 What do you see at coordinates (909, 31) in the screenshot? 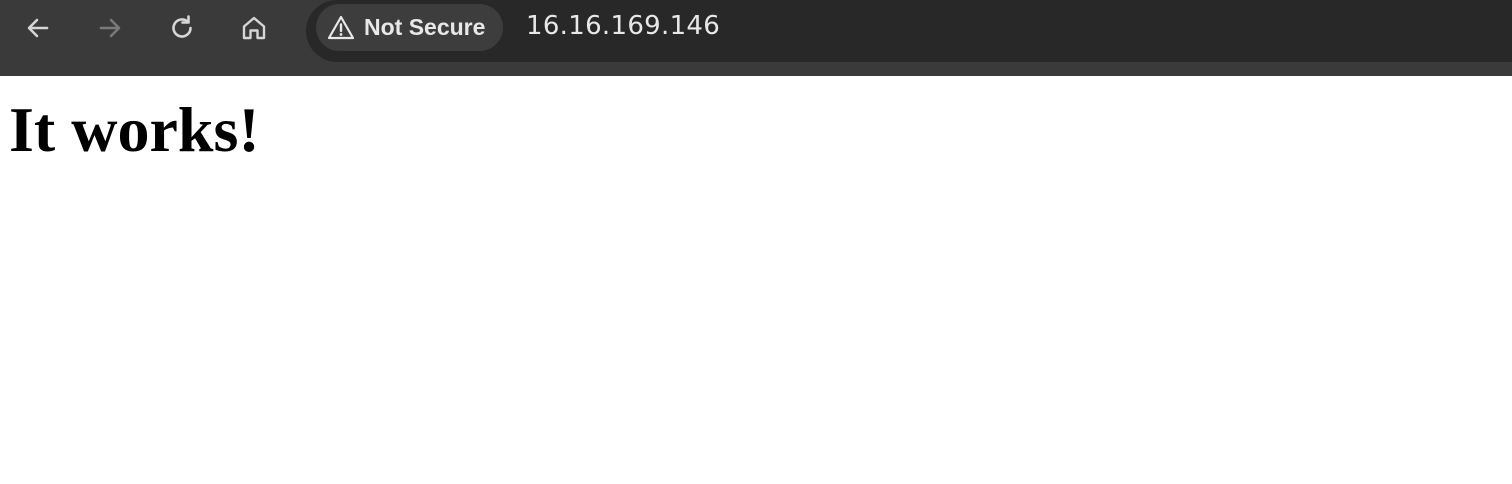
I see `address-bar: Not Secure 16.16.169.146` at bounding box center [909, 31].